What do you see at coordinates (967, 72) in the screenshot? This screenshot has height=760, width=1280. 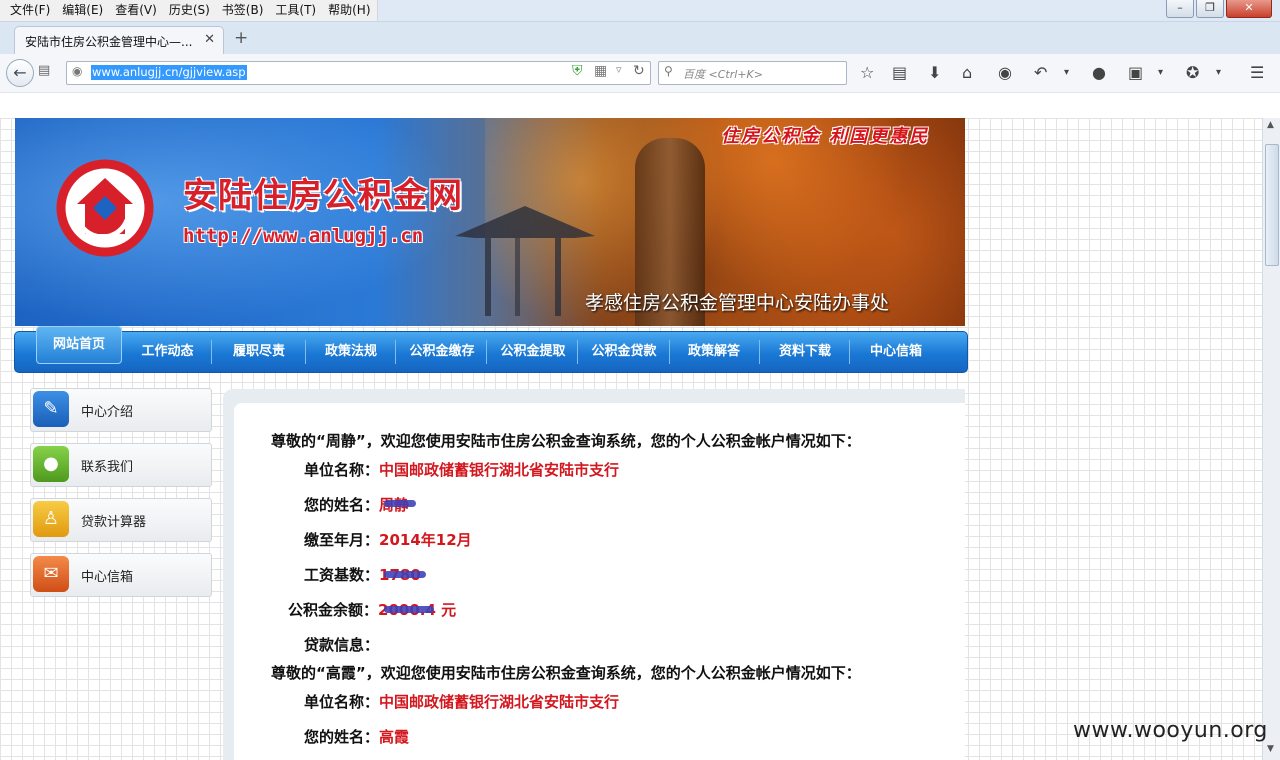 I see `home-icon: ⌂` at bounding box center [967, 72].